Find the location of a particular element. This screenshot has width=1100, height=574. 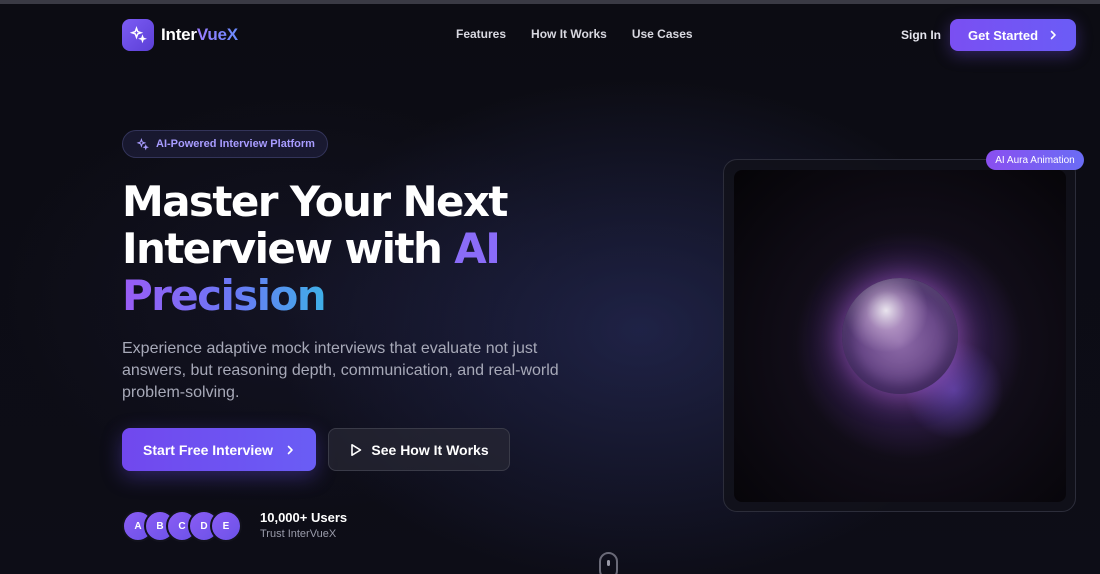

brand-name: InterVueX is located at coordinates (199, 34).